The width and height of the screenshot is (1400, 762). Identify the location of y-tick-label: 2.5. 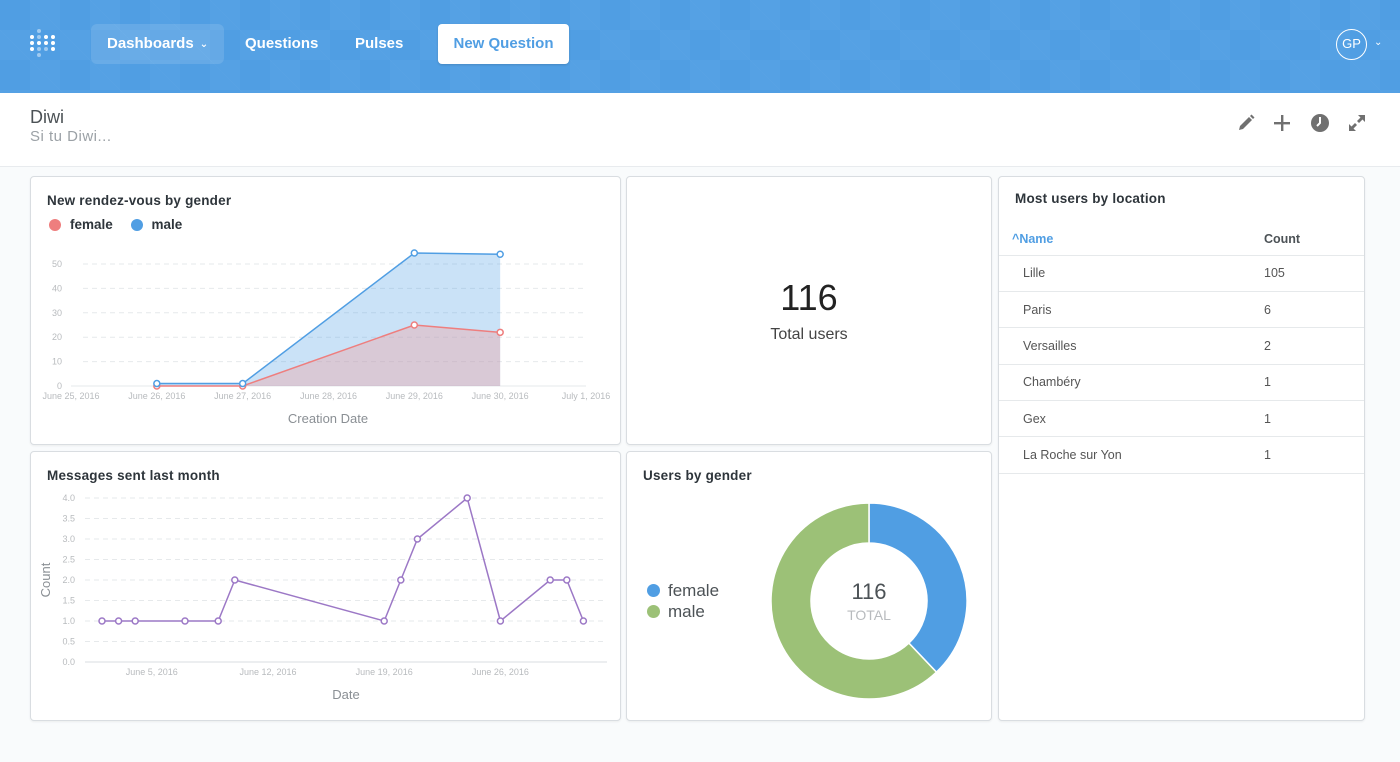
(68, 560).